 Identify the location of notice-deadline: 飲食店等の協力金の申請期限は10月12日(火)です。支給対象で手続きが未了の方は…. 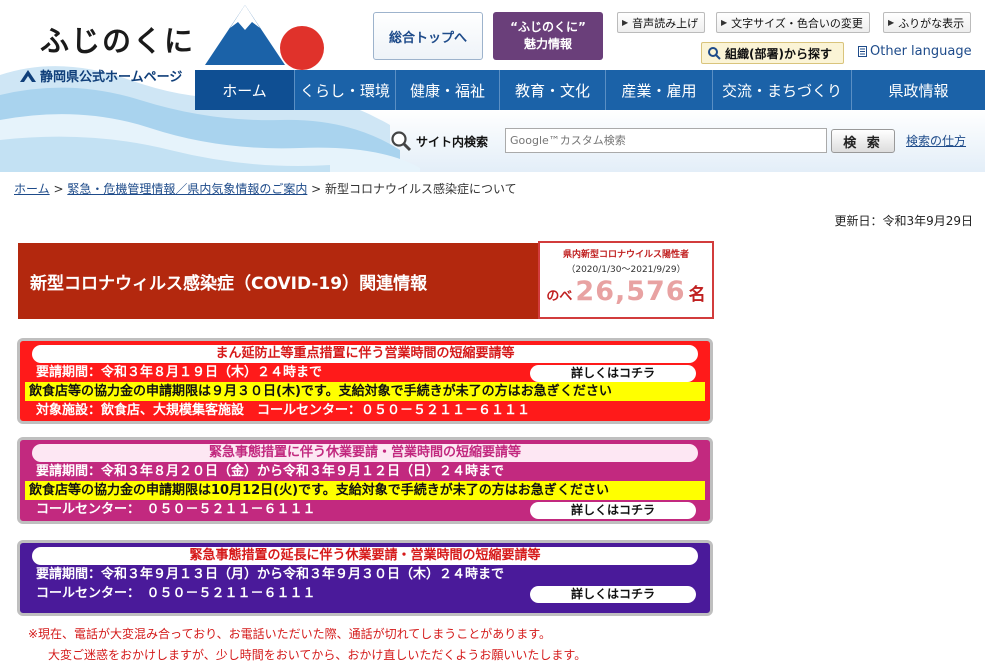
(365, 490).